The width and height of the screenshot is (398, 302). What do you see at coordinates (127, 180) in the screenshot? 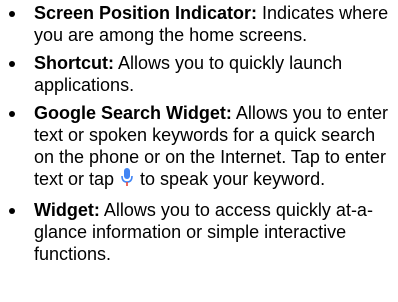
I see `microphone-icon` at bounding box center [127, 180].